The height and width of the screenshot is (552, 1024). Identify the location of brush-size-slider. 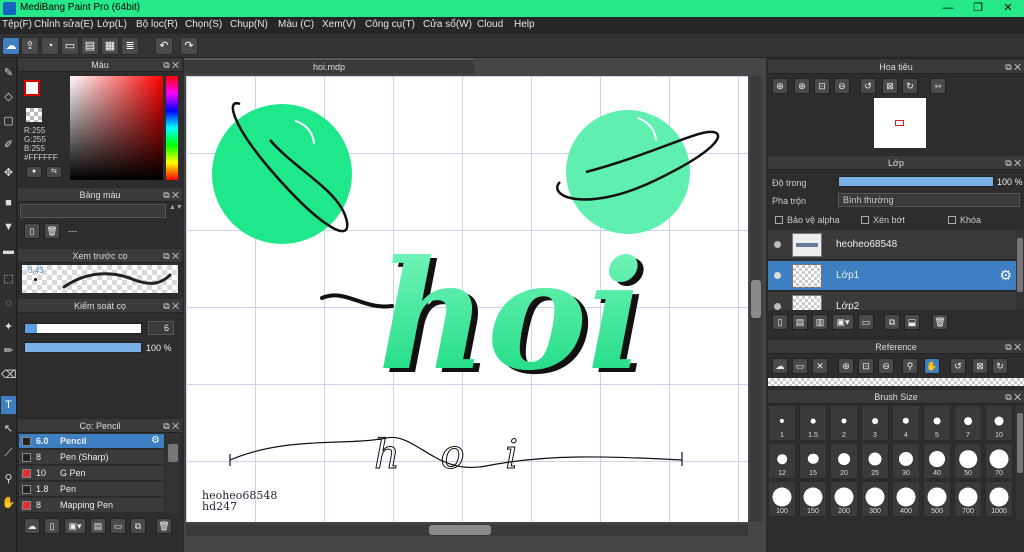
(83, 328).